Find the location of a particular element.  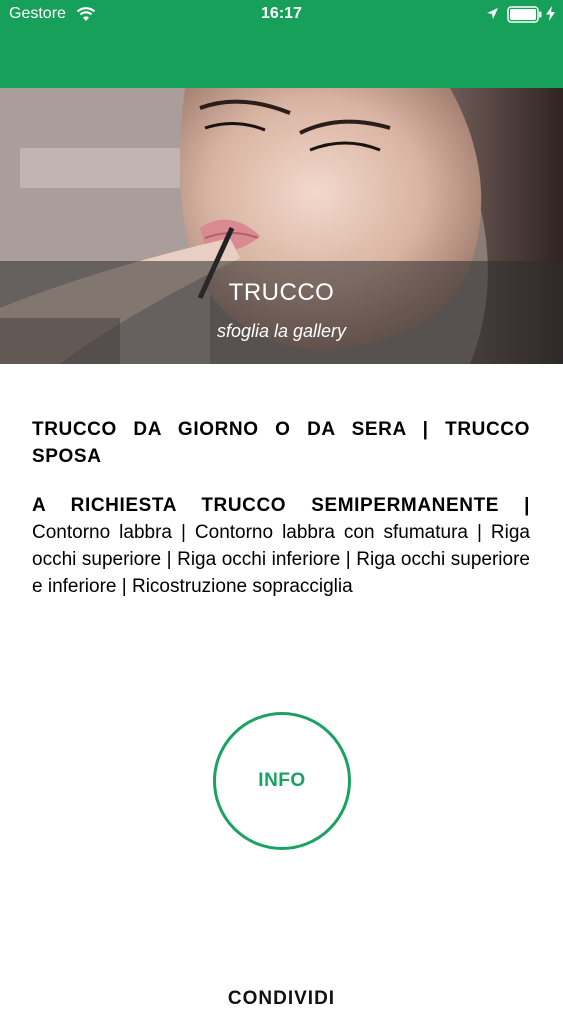

share-button: CONDIVIDI is located at coordinates (281, 999).